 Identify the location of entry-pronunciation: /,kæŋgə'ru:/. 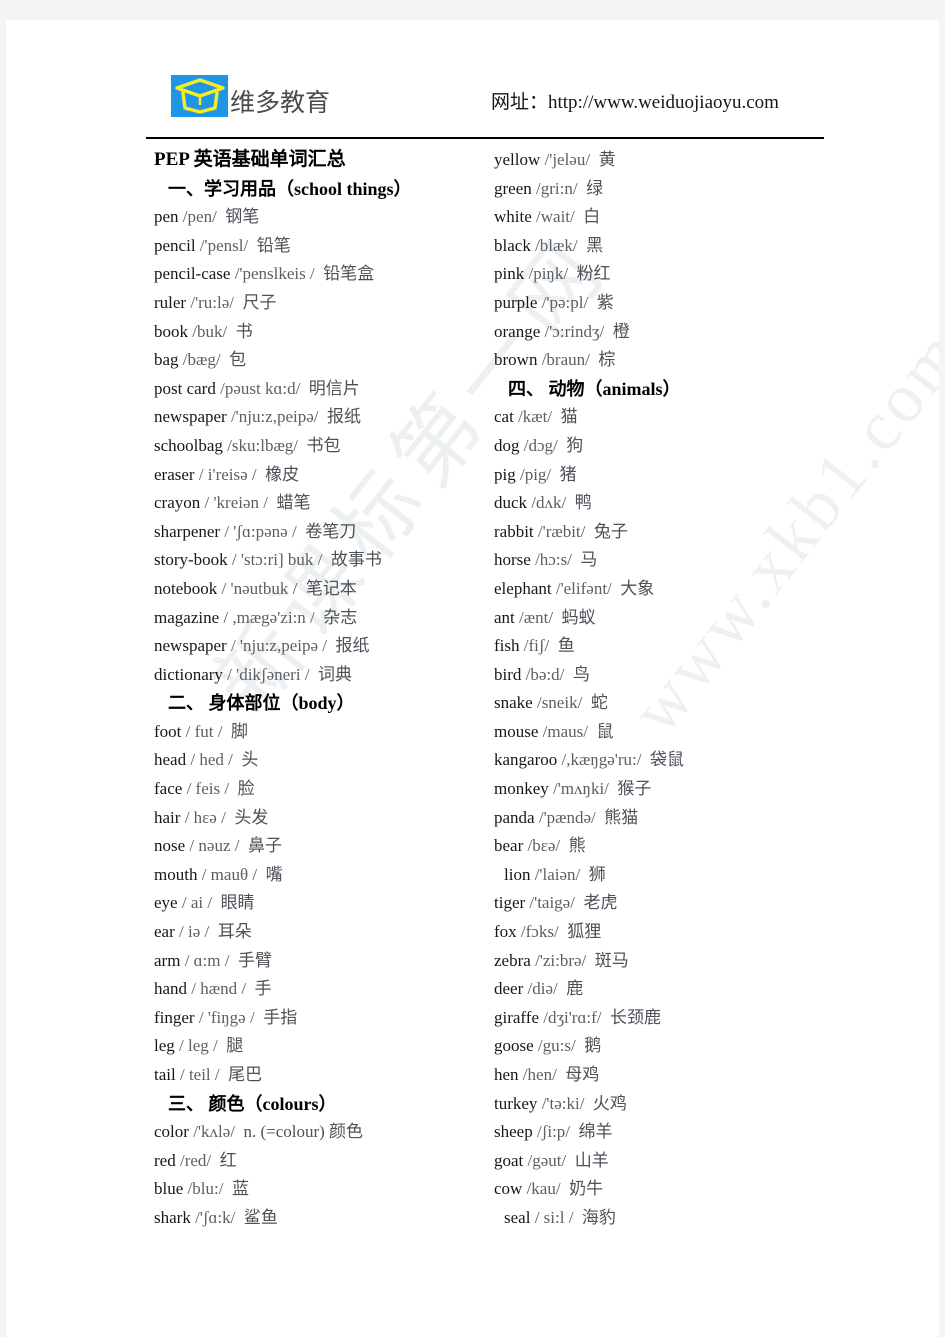
(601, 760).